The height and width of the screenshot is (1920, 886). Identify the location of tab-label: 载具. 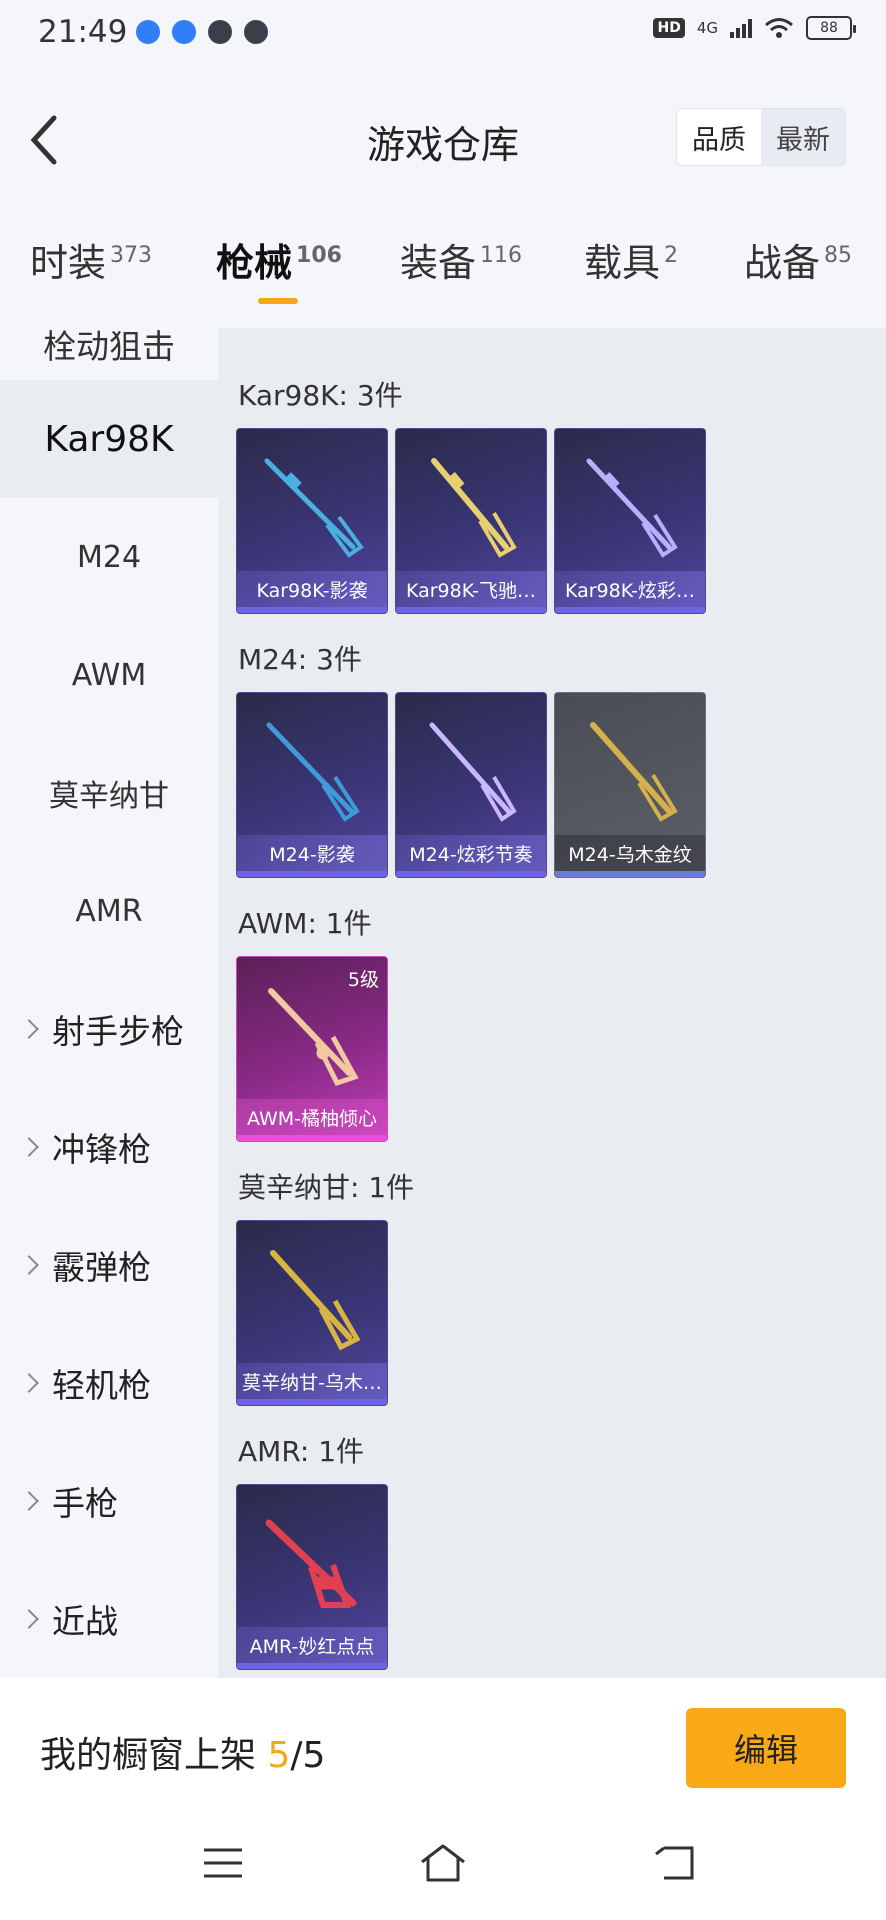
(622, 263).